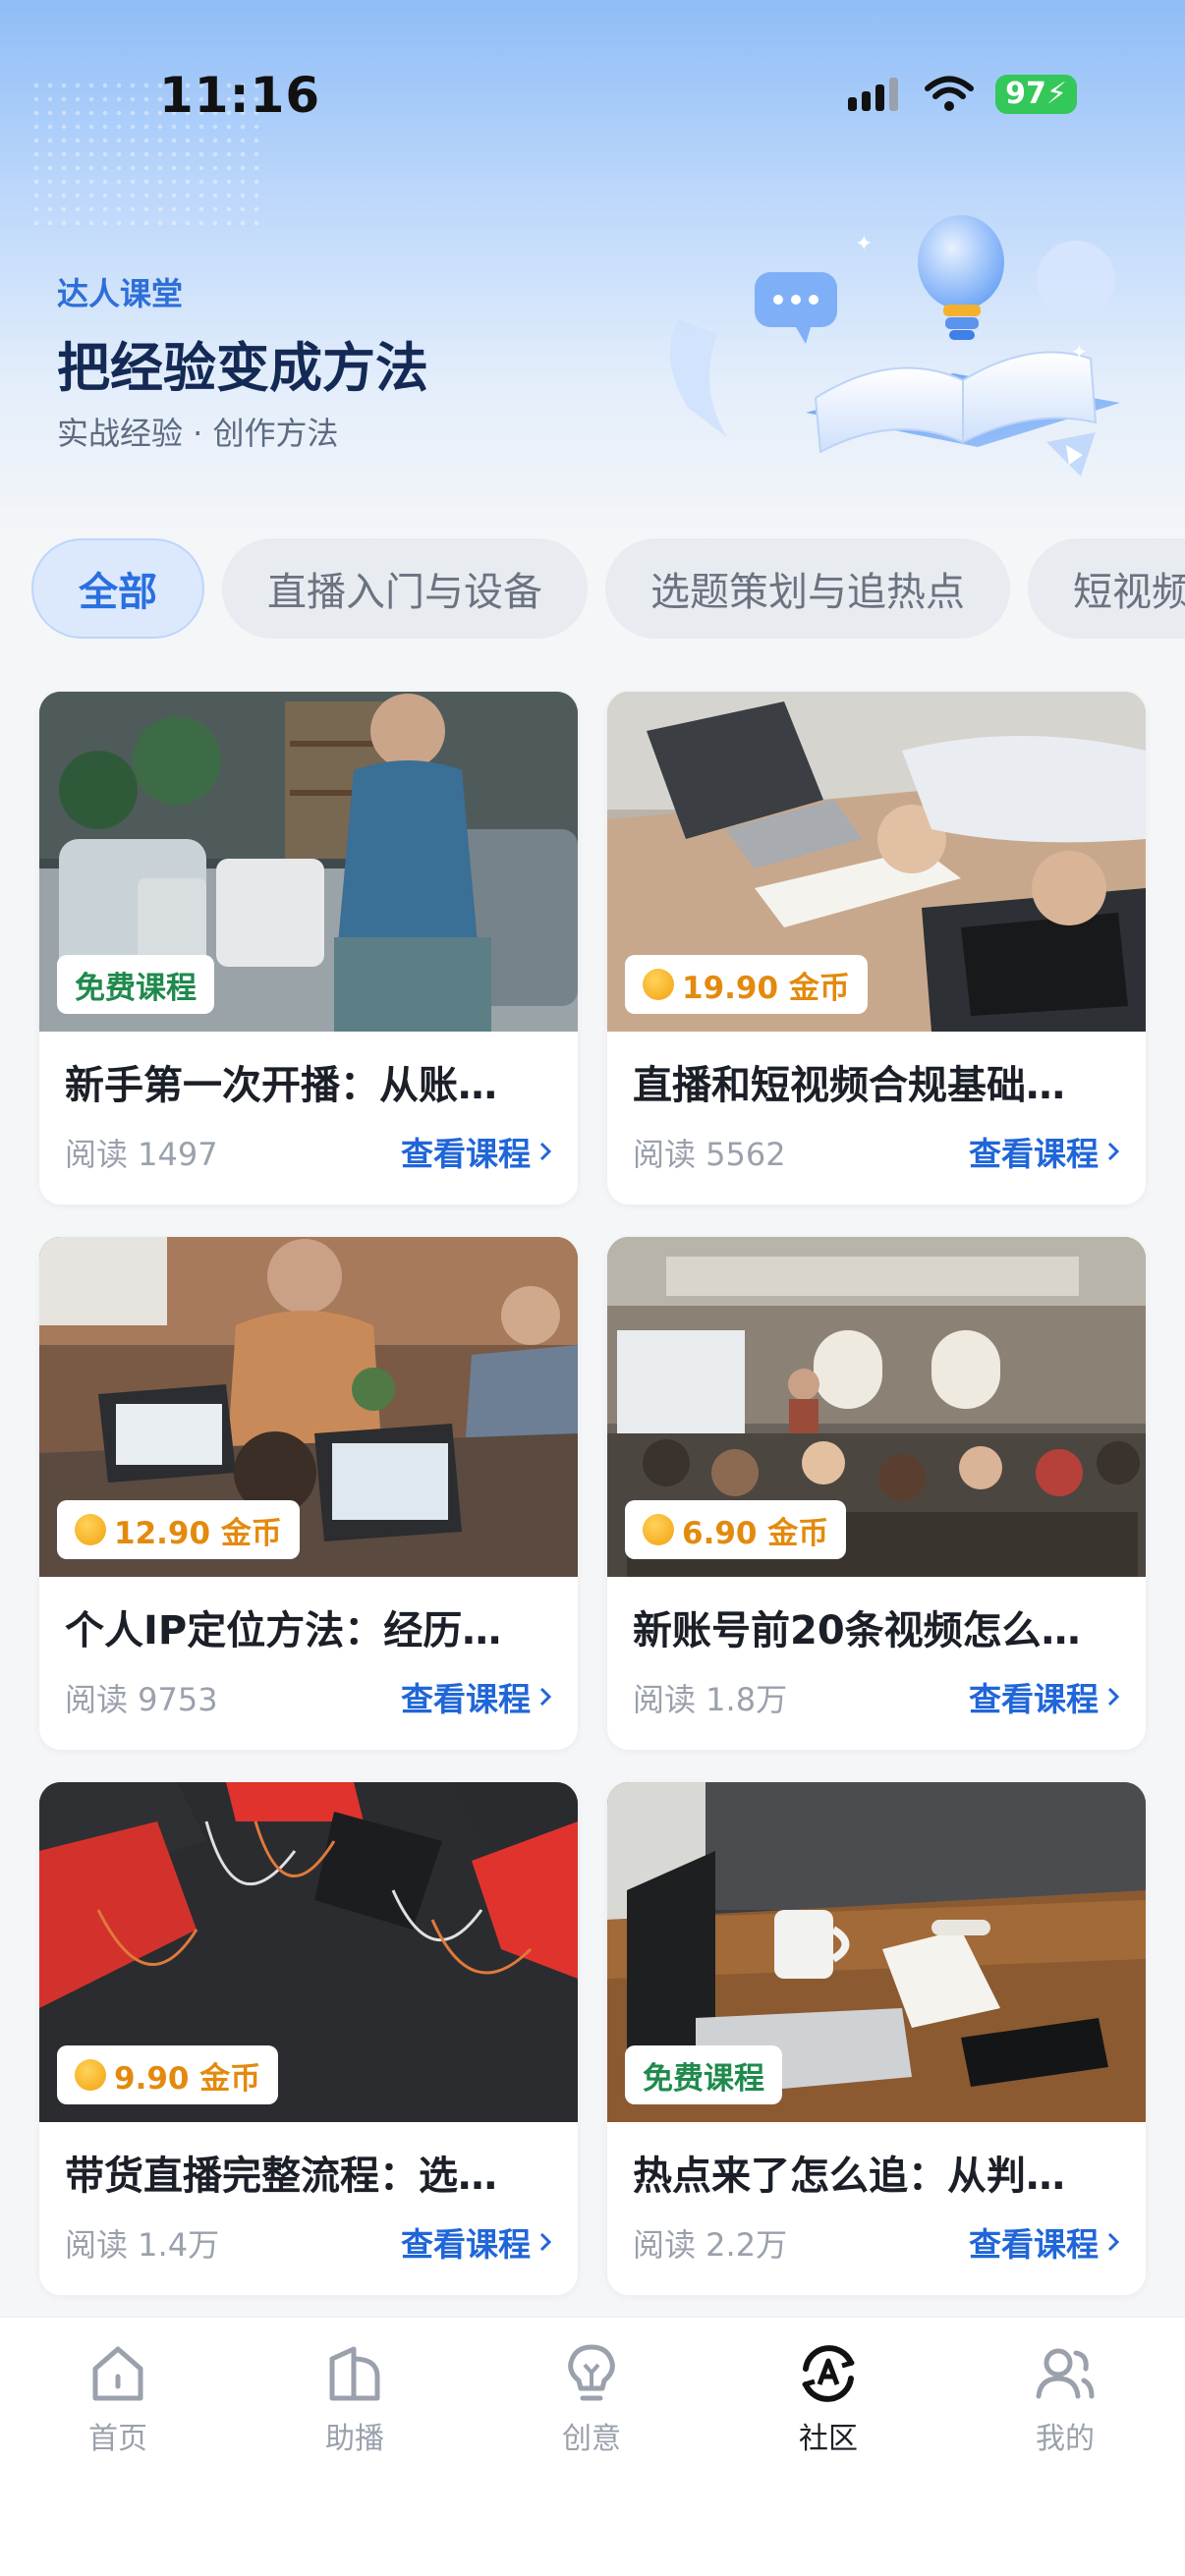  Describe the element at coordinates (766, 988) in the screenshot. I see `badge-label: 19.90 金币` at that location.